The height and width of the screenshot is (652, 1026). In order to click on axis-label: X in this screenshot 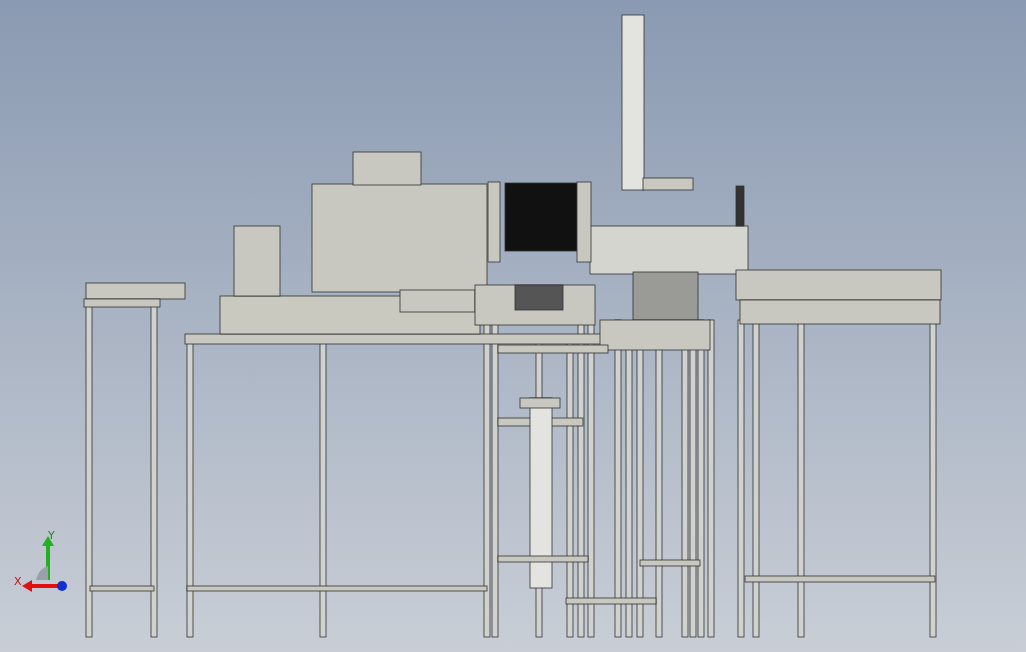, I will do `click(18, 581)`.